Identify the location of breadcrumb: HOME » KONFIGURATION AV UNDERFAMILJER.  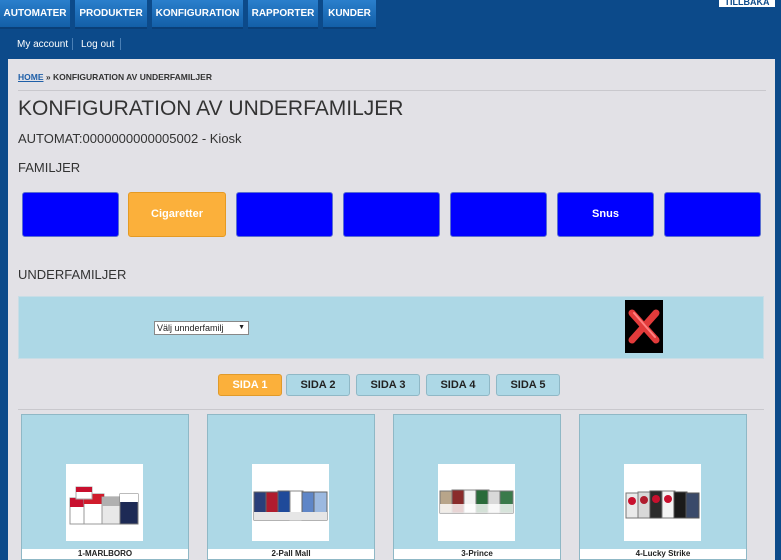
(115, 77).